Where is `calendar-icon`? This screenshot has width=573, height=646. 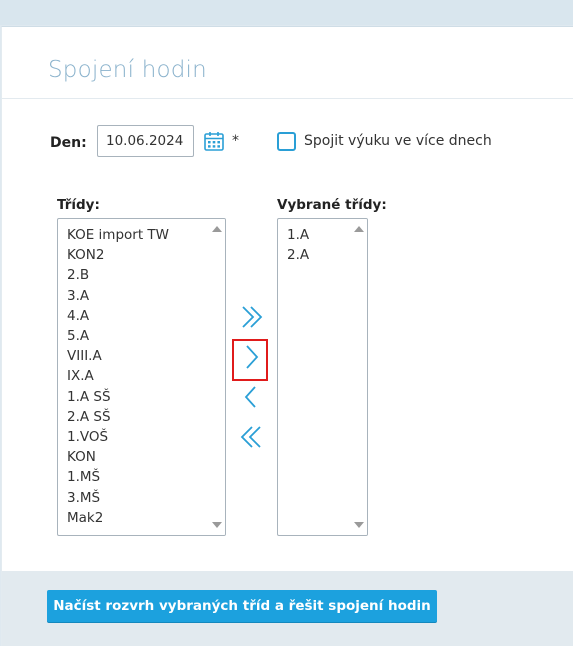
calendar-icon is located at coordinates (214, 141).